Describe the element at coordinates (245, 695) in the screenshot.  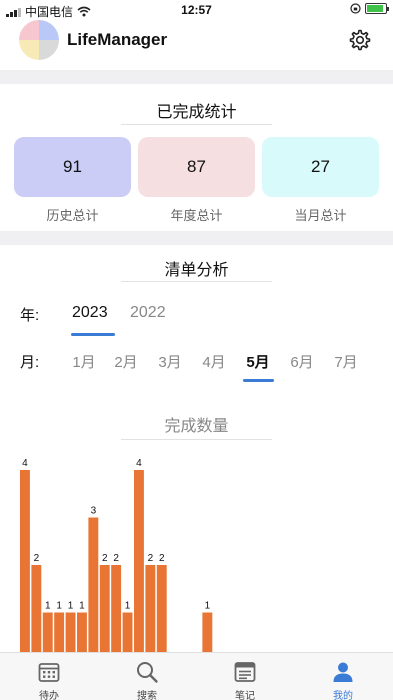
I see `tab-label: 笔记` at that location.